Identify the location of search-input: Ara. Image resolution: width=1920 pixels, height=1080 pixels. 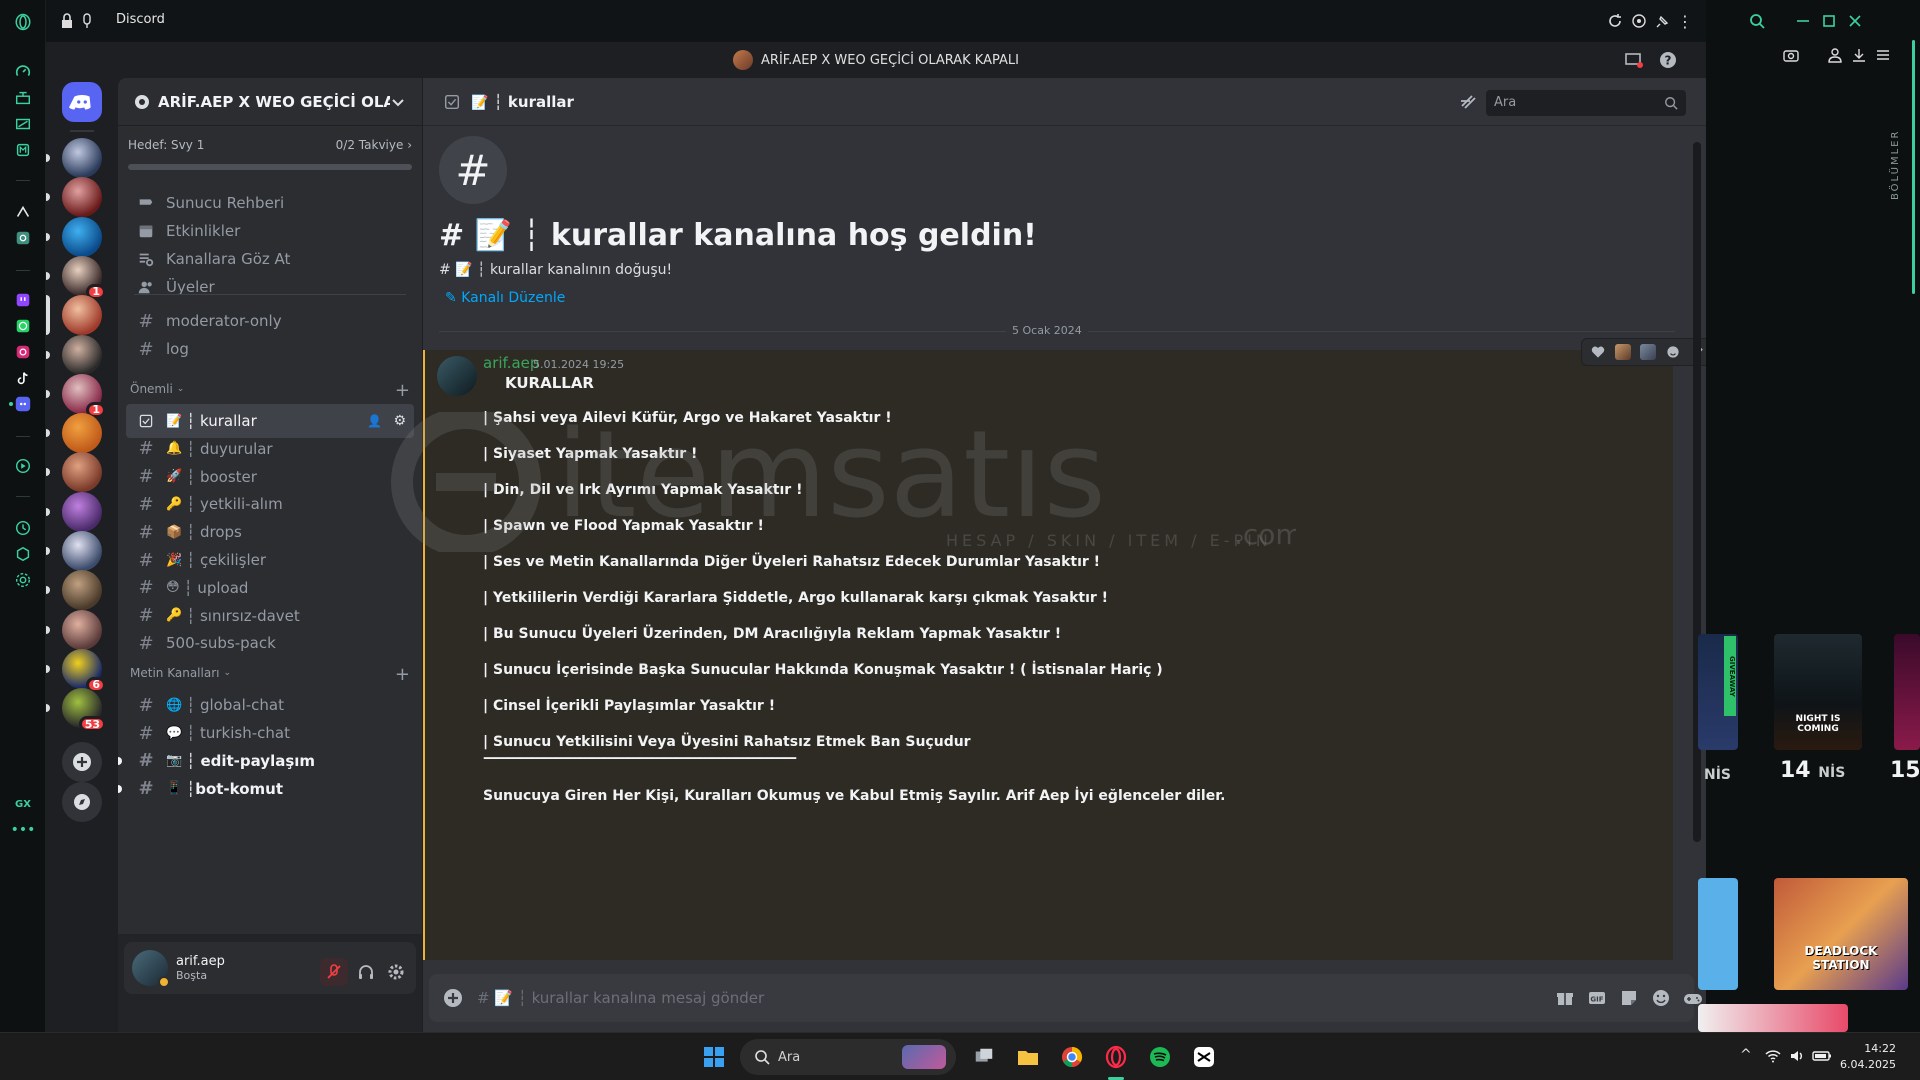
(1586, 103).